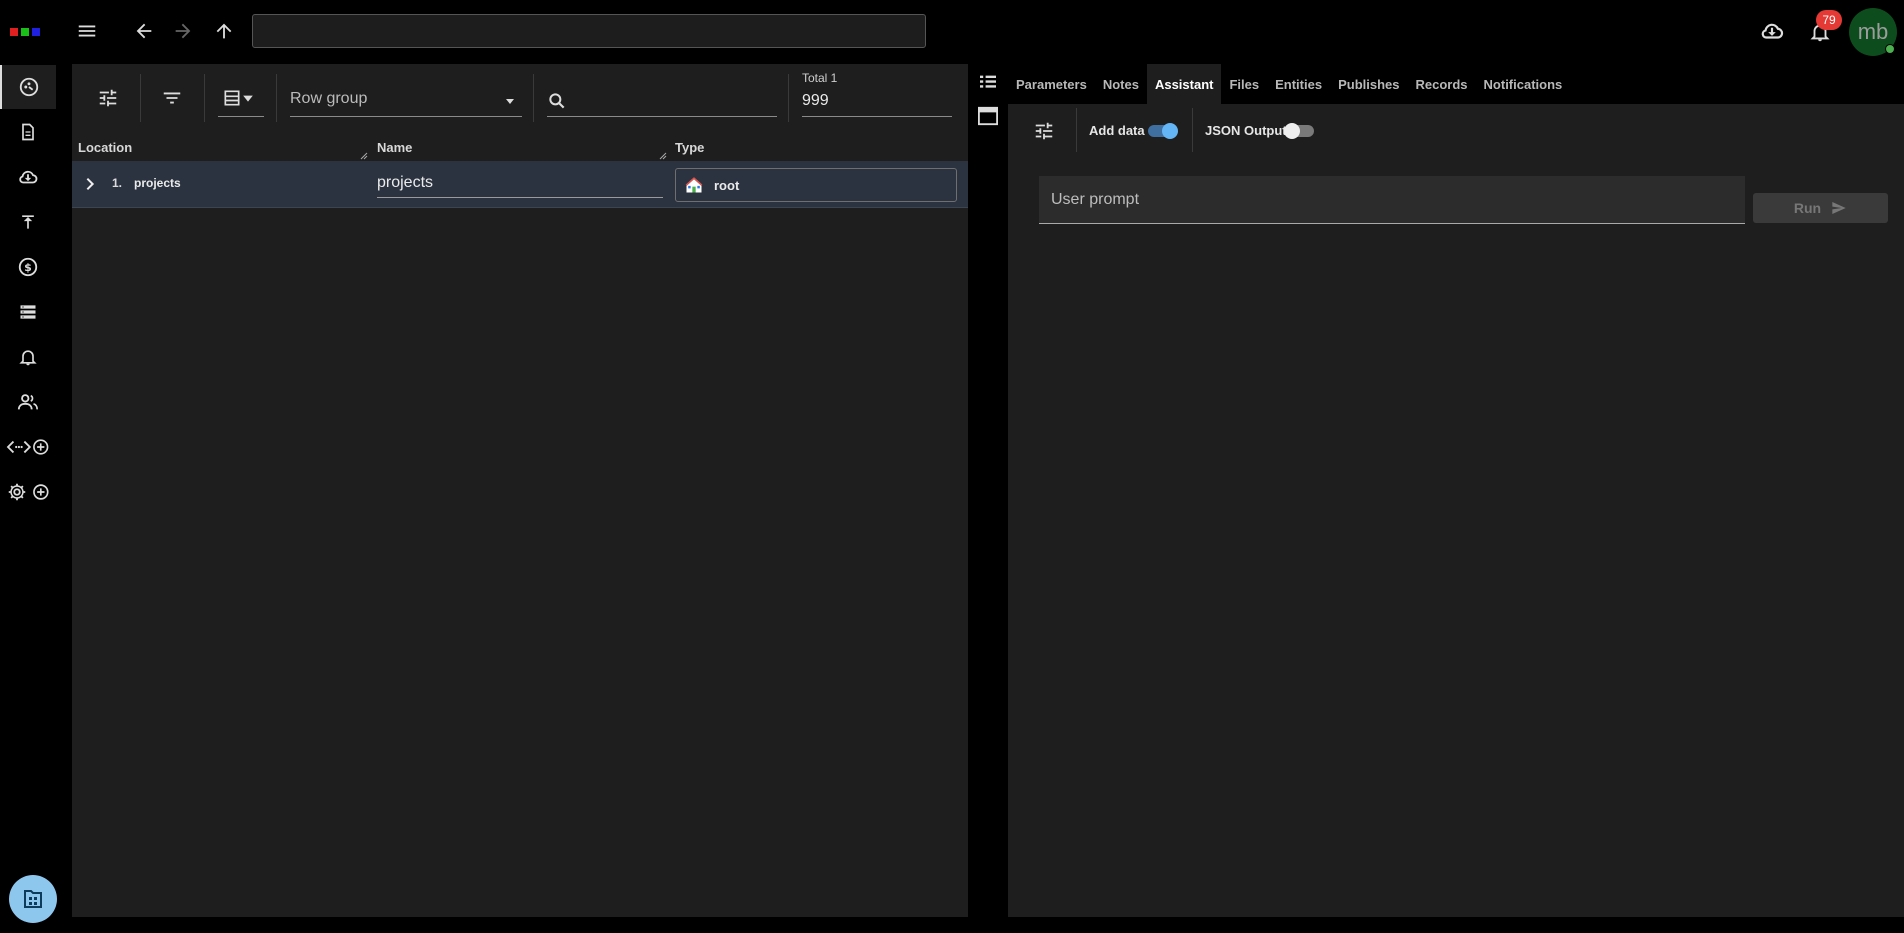  I want to click on run-button: Run, so click(1820, 208).